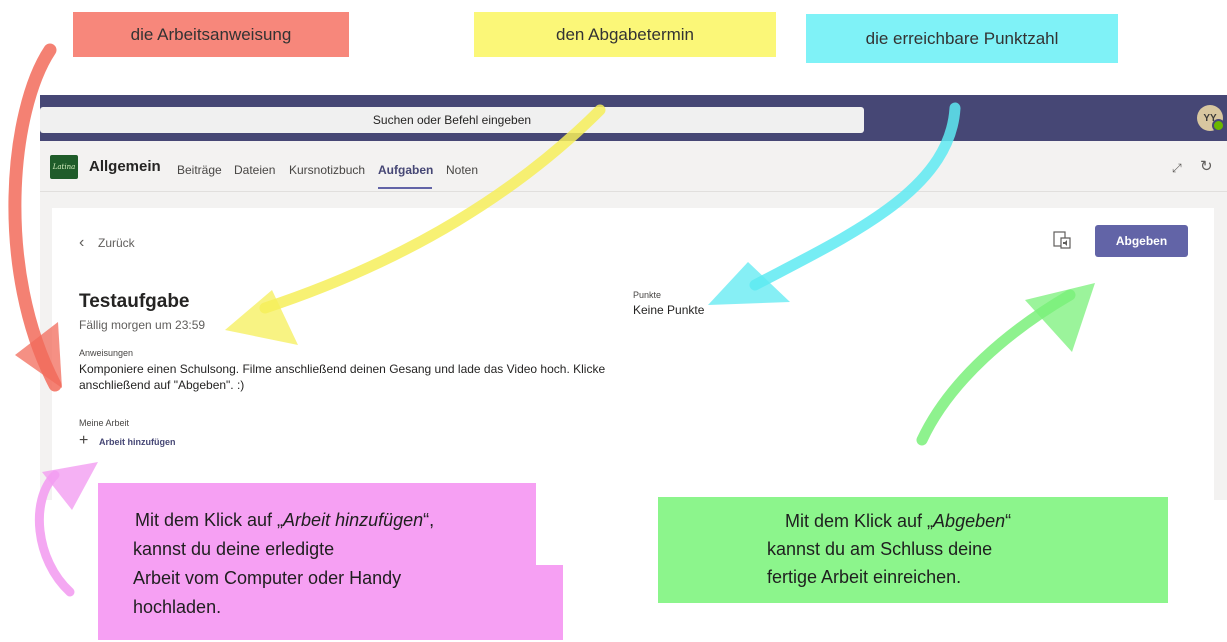 The image size is (1227, 642). I want to click on top-bar: Suchen oder Befehl eingeben YY, so click(633, 118).